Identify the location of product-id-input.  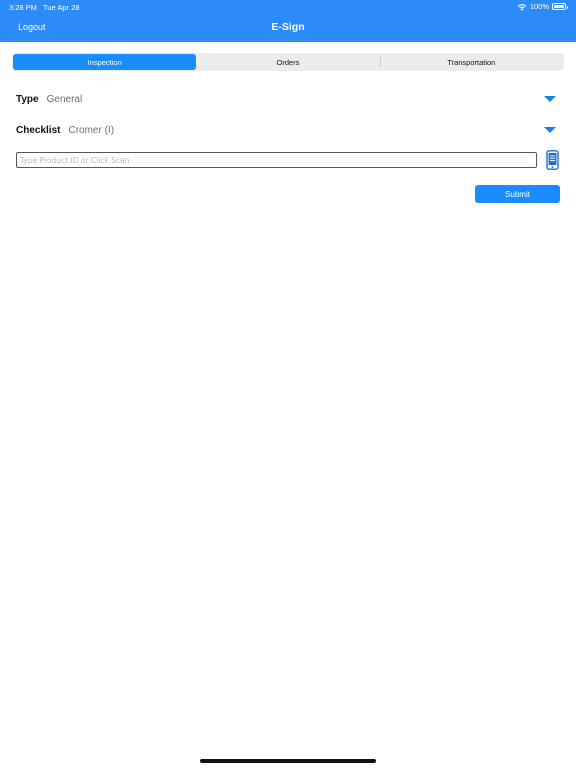
(276, 160).